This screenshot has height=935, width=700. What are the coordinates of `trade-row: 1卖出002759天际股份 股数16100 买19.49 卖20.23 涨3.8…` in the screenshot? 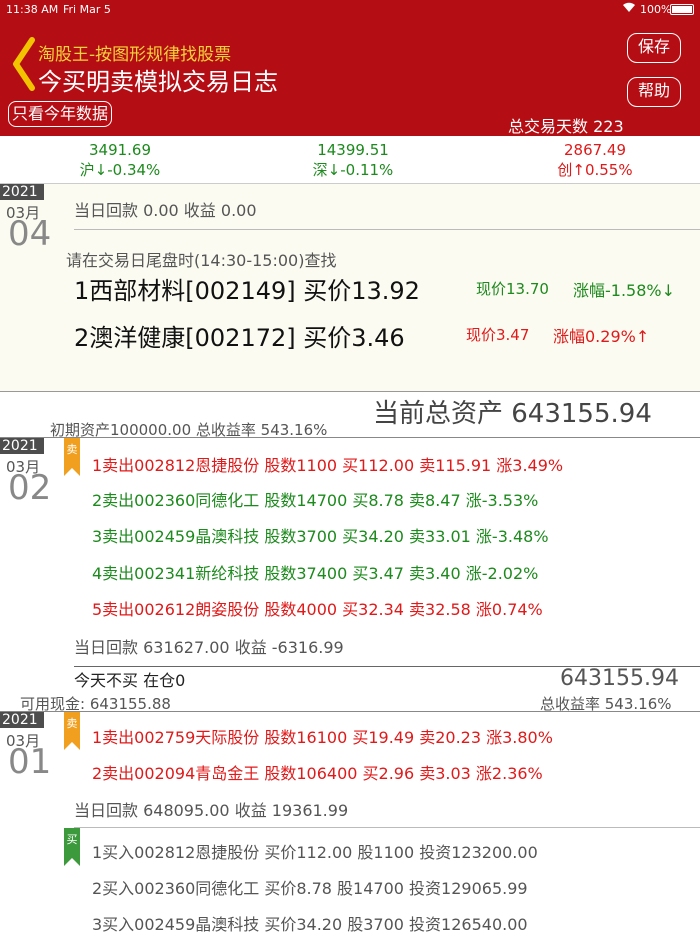 It's located at (322, 736).